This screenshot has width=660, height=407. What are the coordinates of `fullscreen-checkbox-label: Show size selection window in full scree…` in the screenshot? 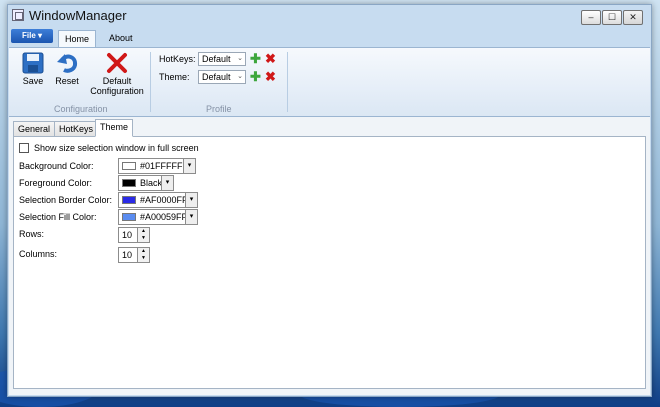 It's located at (116, 148).